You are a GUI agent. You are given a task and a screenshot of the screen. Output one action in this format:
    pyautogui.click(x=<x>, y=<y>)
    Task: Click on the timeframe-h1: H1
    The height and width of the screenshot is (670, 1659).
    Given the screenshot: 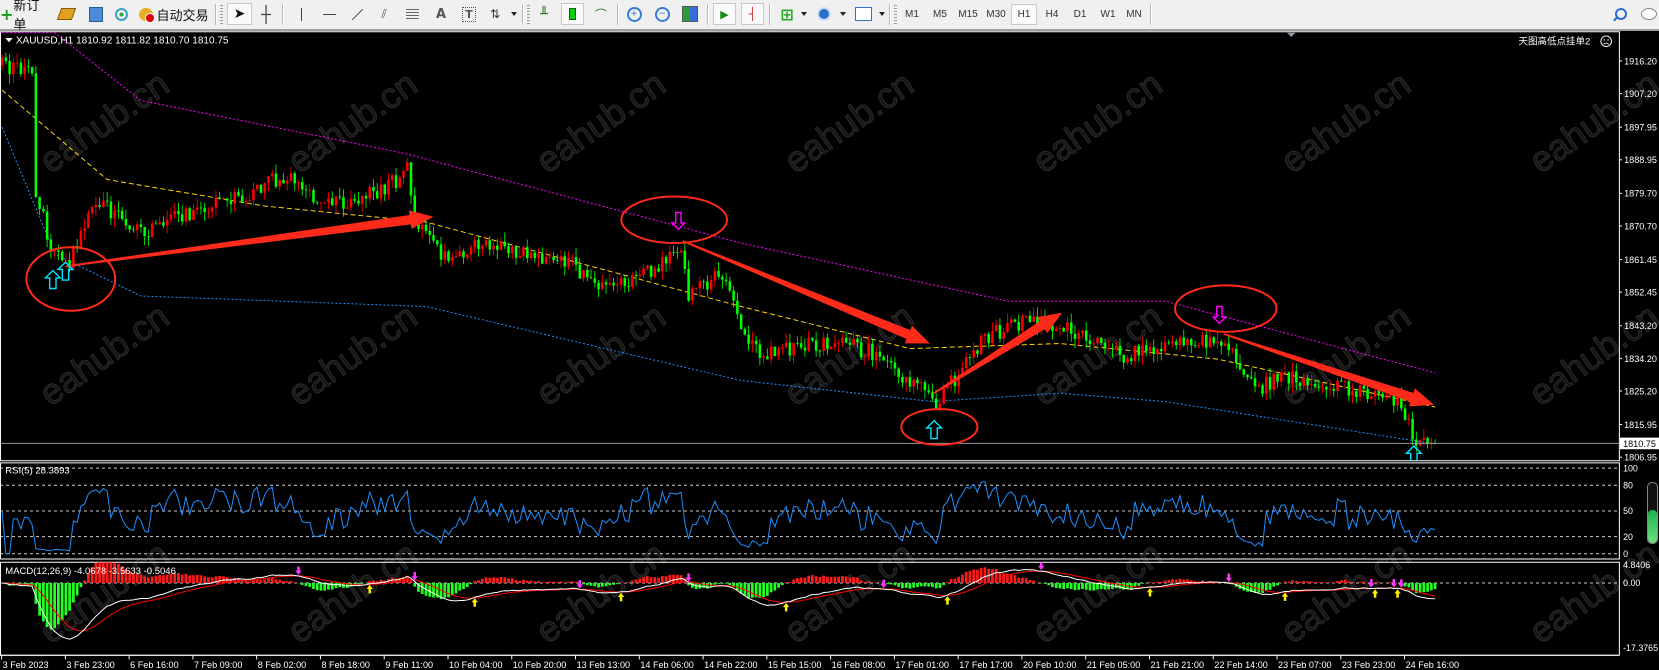 What is the action you would take?
    pyautogui.click(x=1024, y=14)
    